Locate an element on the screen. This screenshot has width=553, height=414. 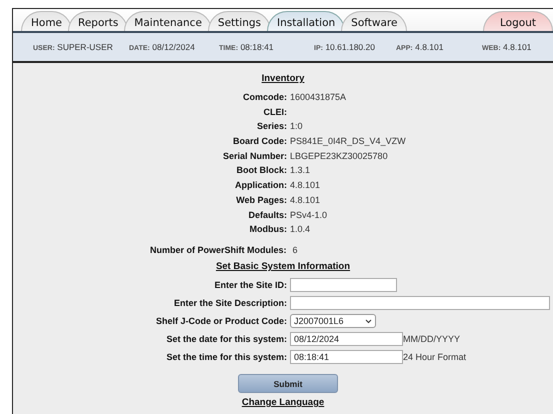
field-label: Number of PowerShift Modules: is located at coordinates (219, 250).